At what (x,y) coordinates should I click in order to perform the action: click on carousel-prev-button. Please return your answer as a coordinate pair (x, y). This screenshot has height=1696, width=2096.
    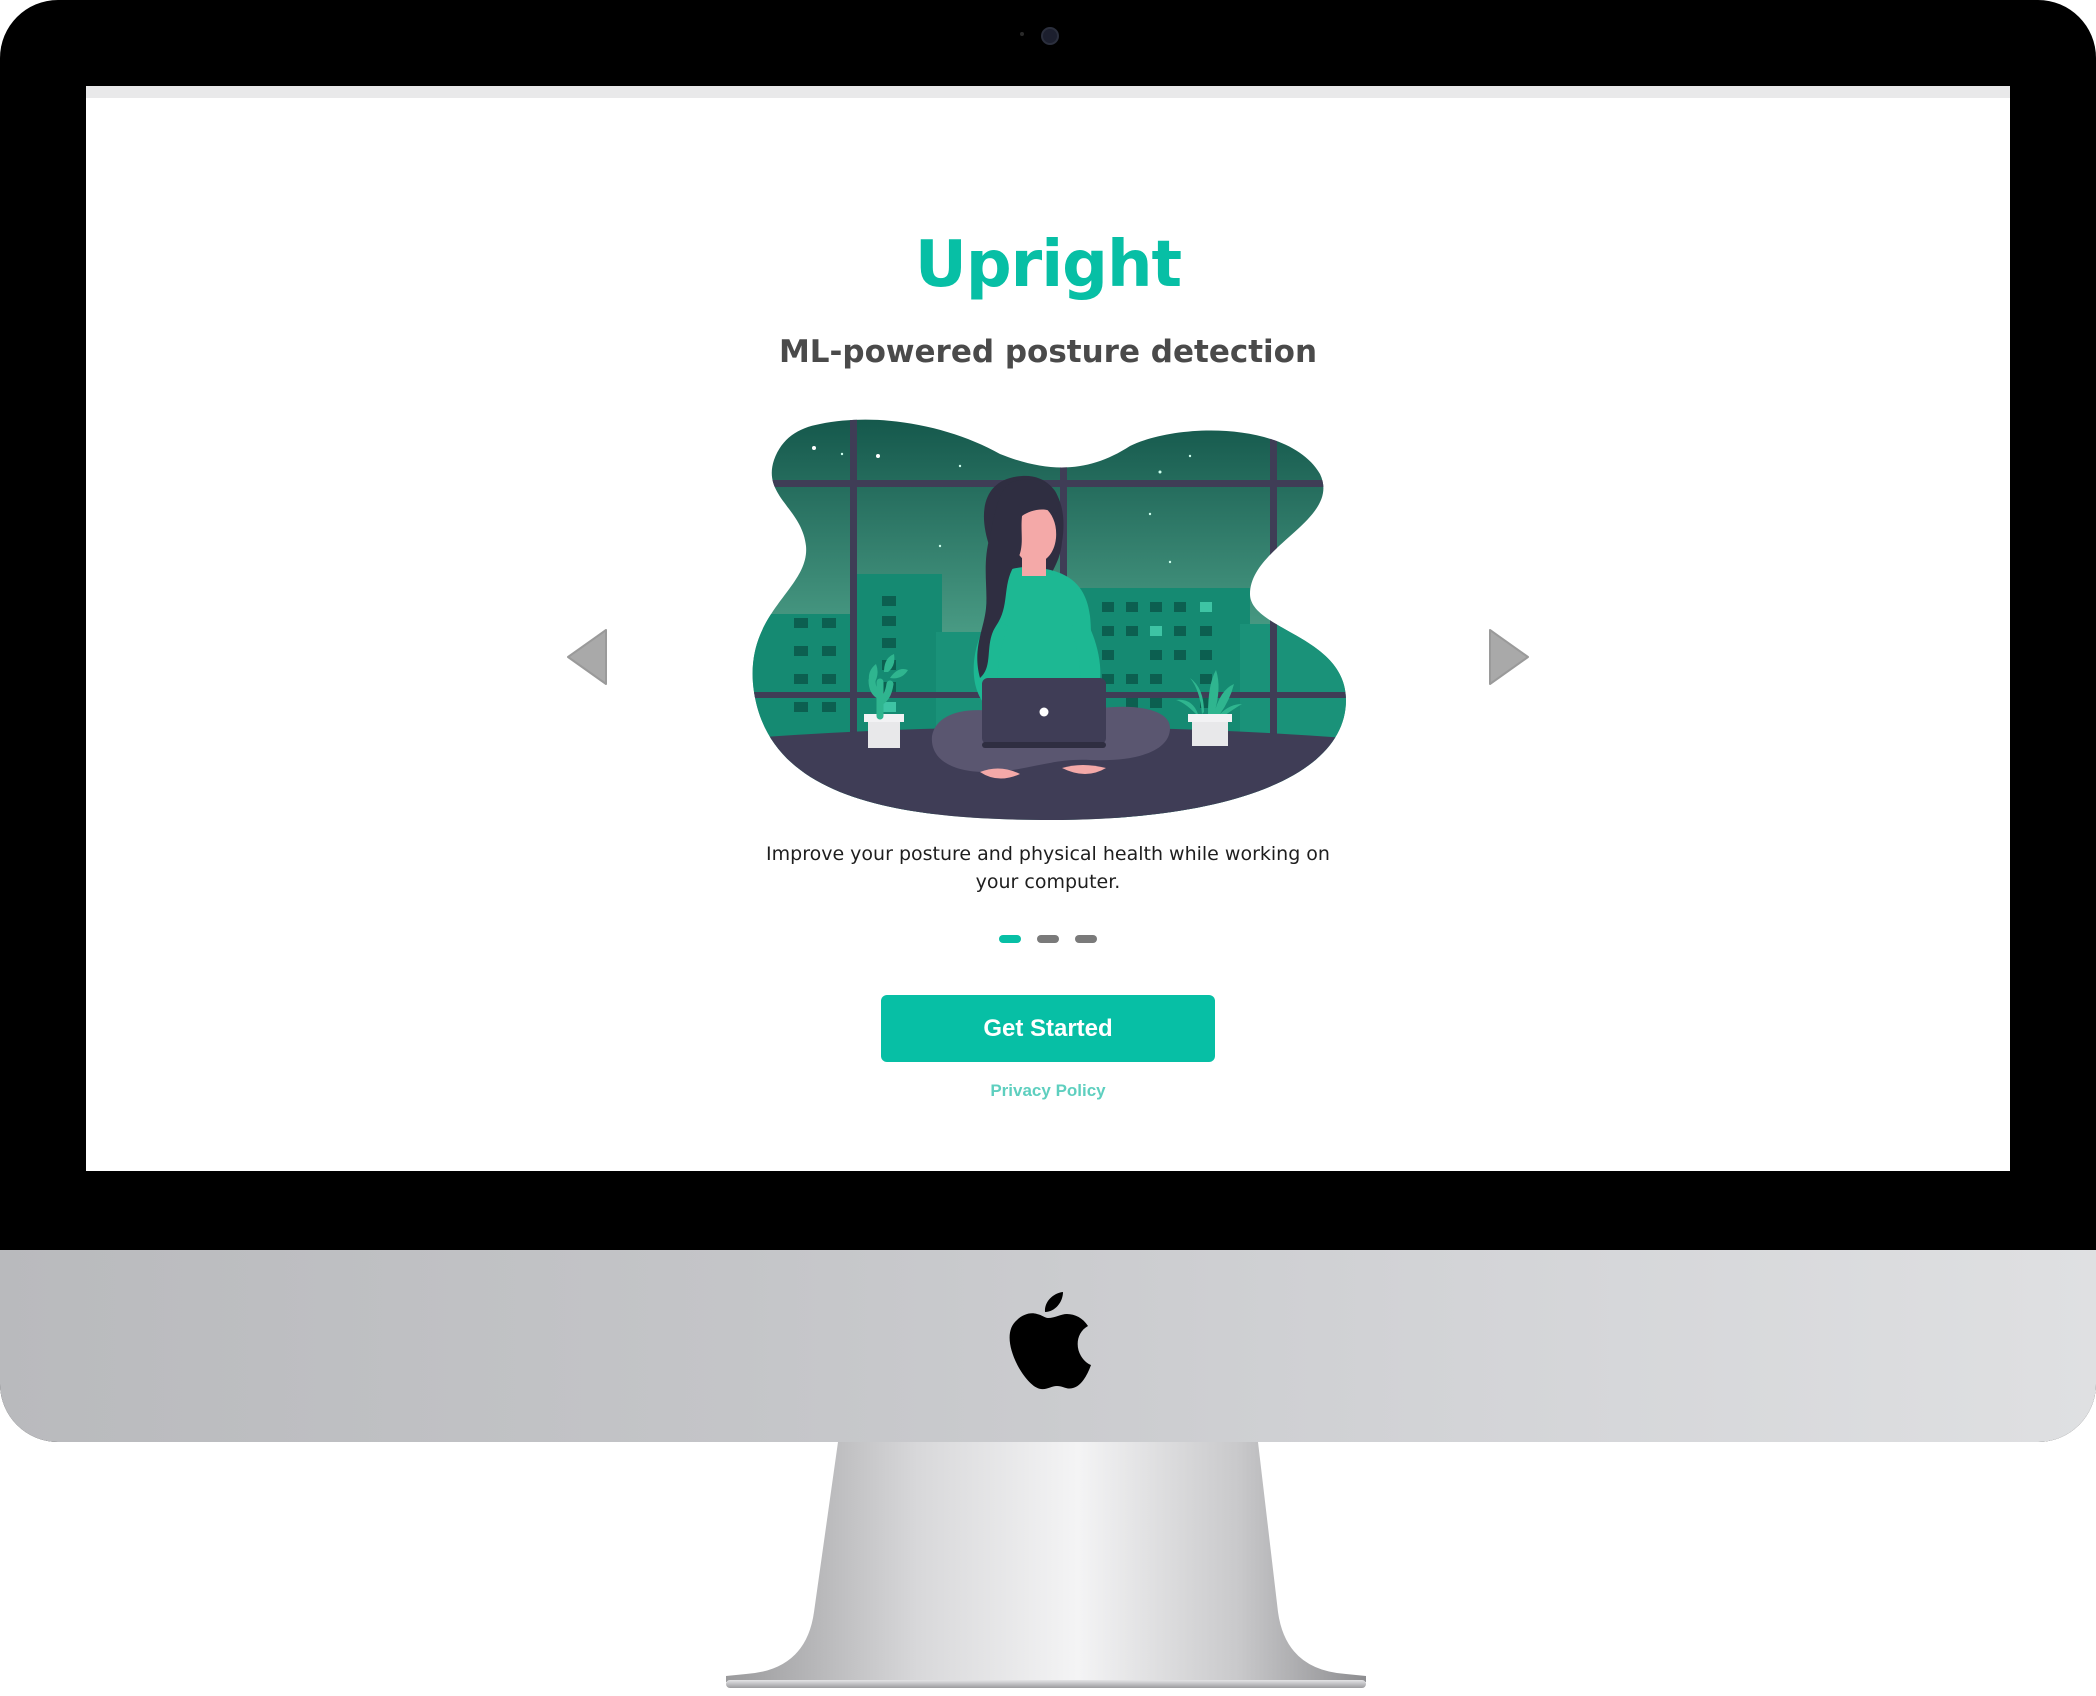
    Looking at the image, I should click on (588, 657).